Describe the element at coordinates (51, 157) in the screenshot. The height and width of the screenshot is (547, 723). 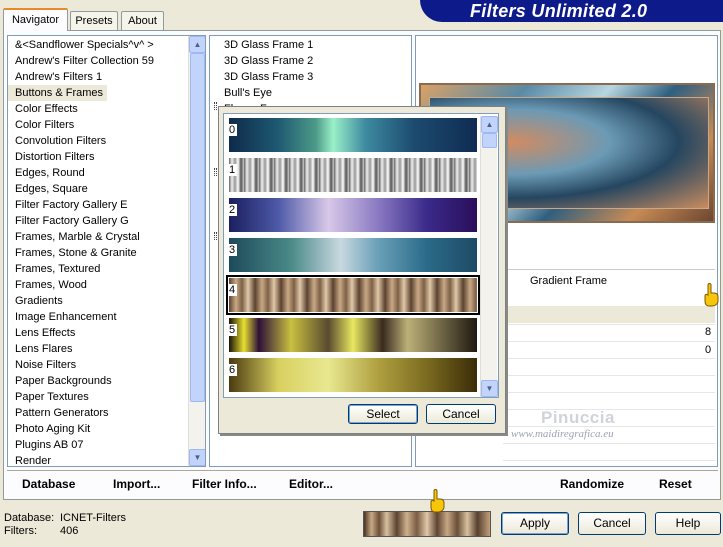
I see `category-item: Distortion Filters` at that location.